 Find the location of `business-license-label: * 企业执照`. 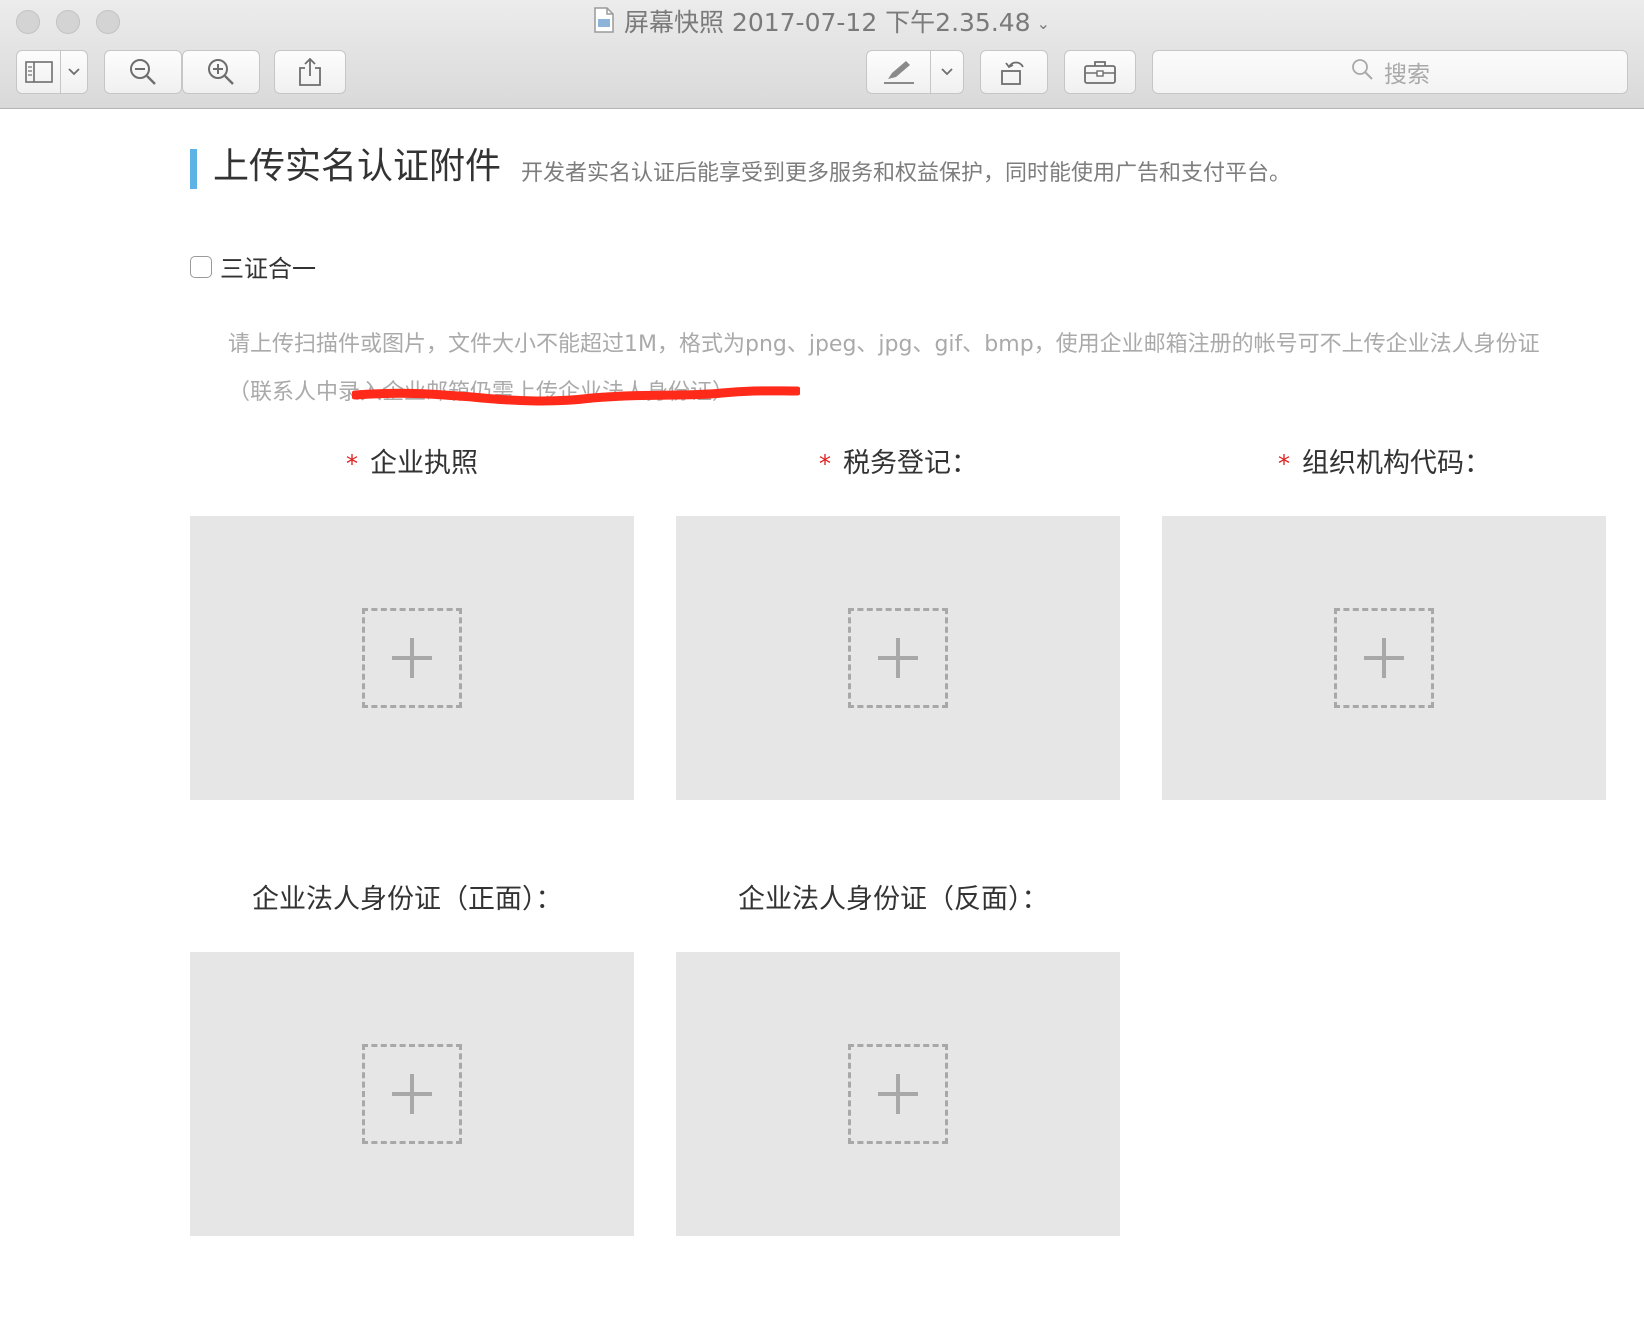

business-license-label: * 企业执照 is located at coordinates (412, 464).